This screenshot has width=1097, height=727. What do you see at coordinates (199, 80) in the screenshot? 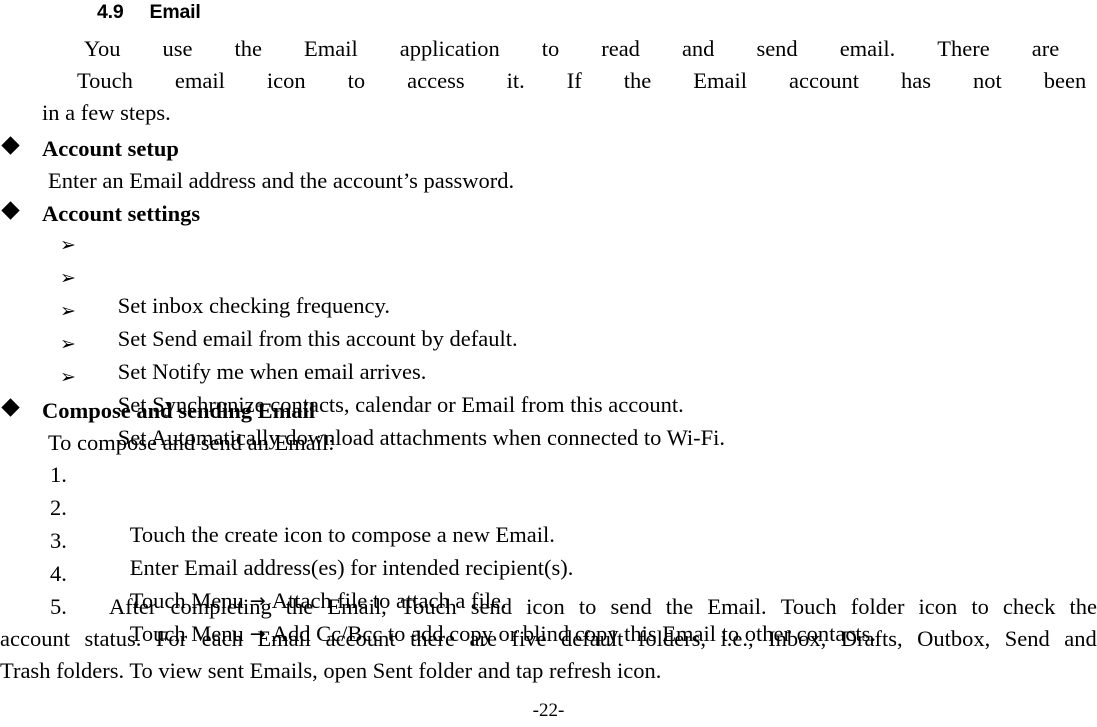
I see `word: email` at bounding box center [199, 80].